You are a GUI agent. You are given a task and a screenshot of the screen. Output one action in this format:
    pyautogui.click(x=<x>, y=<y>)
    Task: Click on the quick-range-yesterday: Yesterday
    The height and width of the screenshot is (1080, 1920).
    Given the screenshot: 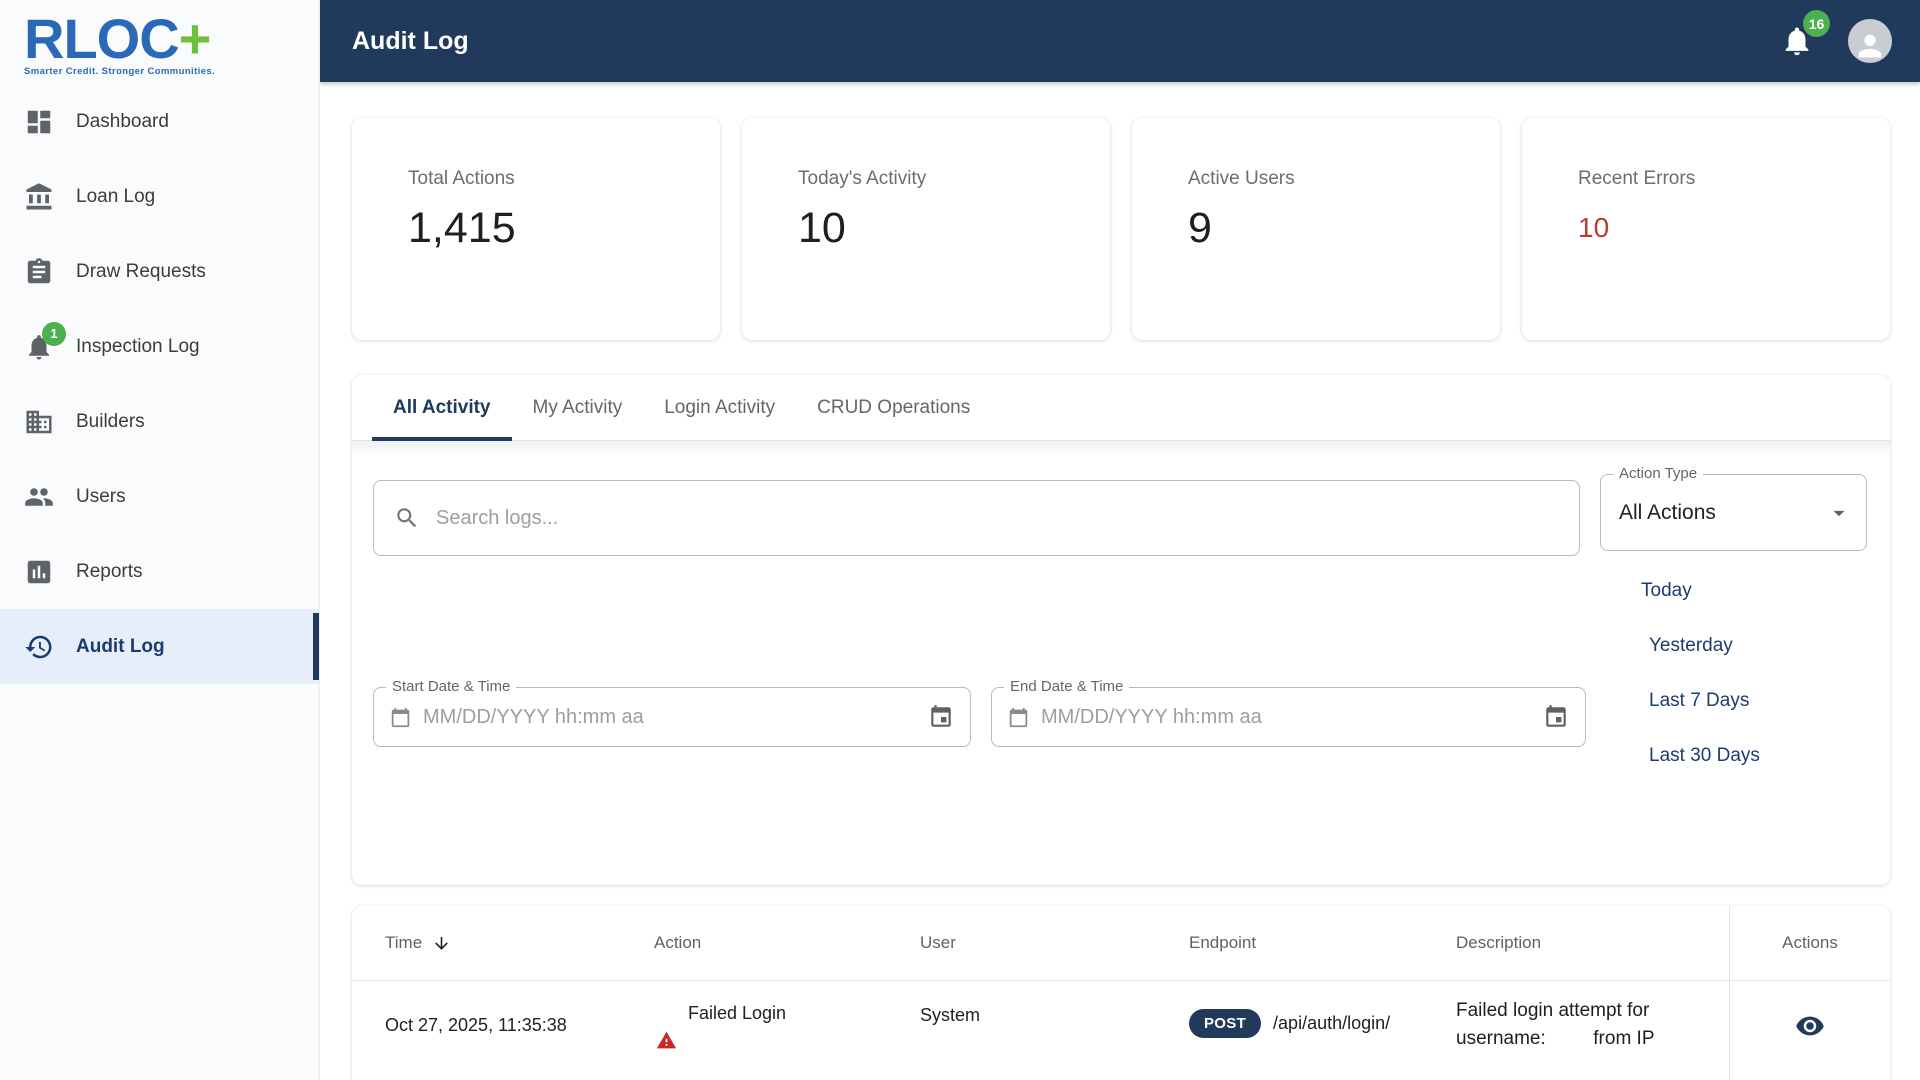 What is the action you would take?
    pyautogui.click(x=1704, y=646)
    